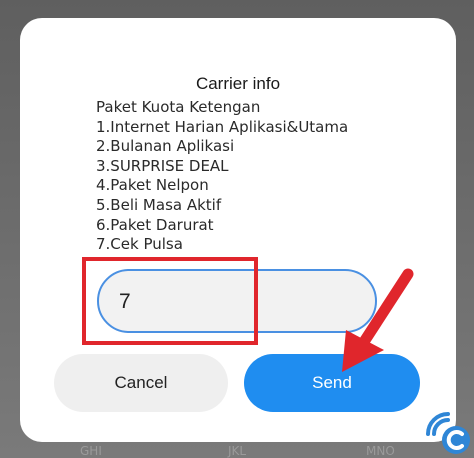  Describe the element at coordinates (170, 301) in the screenshot. I see `red-highlight-box` at that location.